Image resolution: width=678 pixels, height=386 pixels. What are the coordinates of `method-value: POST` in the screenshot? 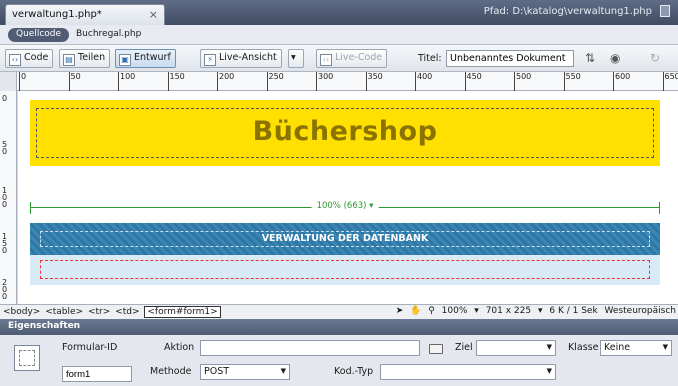 It's located at (217, 371).